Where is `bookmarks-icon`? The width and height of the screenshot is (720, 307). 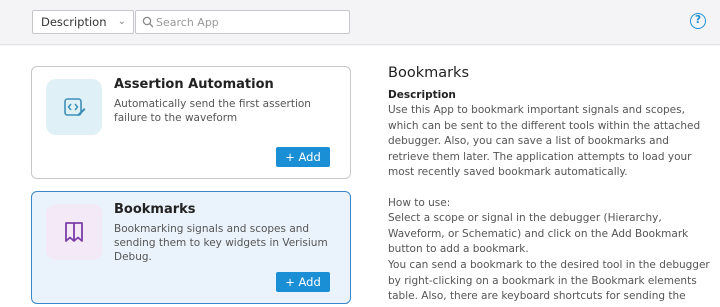 bookmarks-icon is located at coordinates (74, 232).